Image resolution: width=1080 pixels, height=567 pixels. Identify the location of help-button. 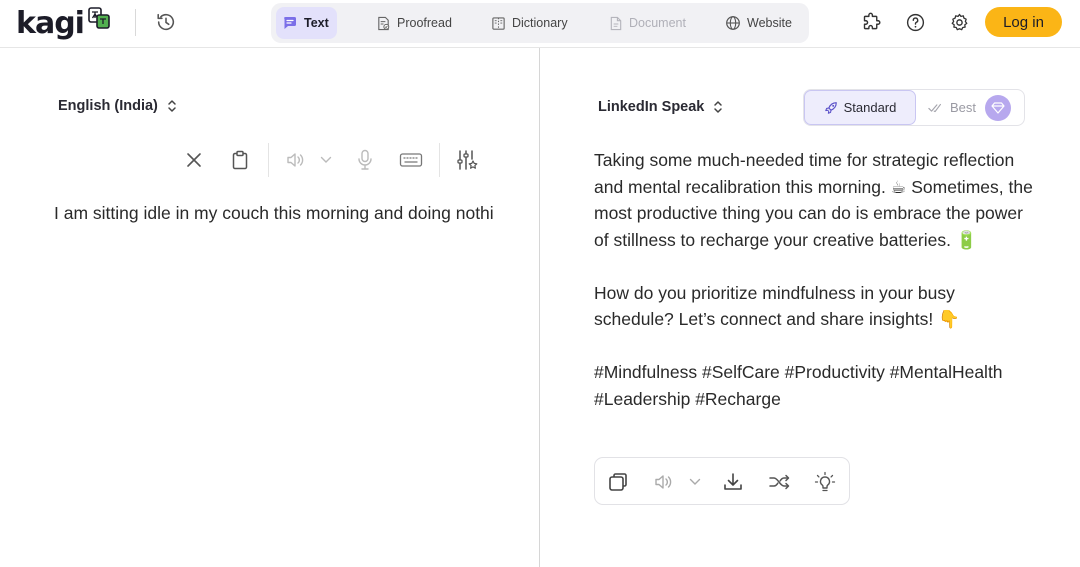
(915, 22).